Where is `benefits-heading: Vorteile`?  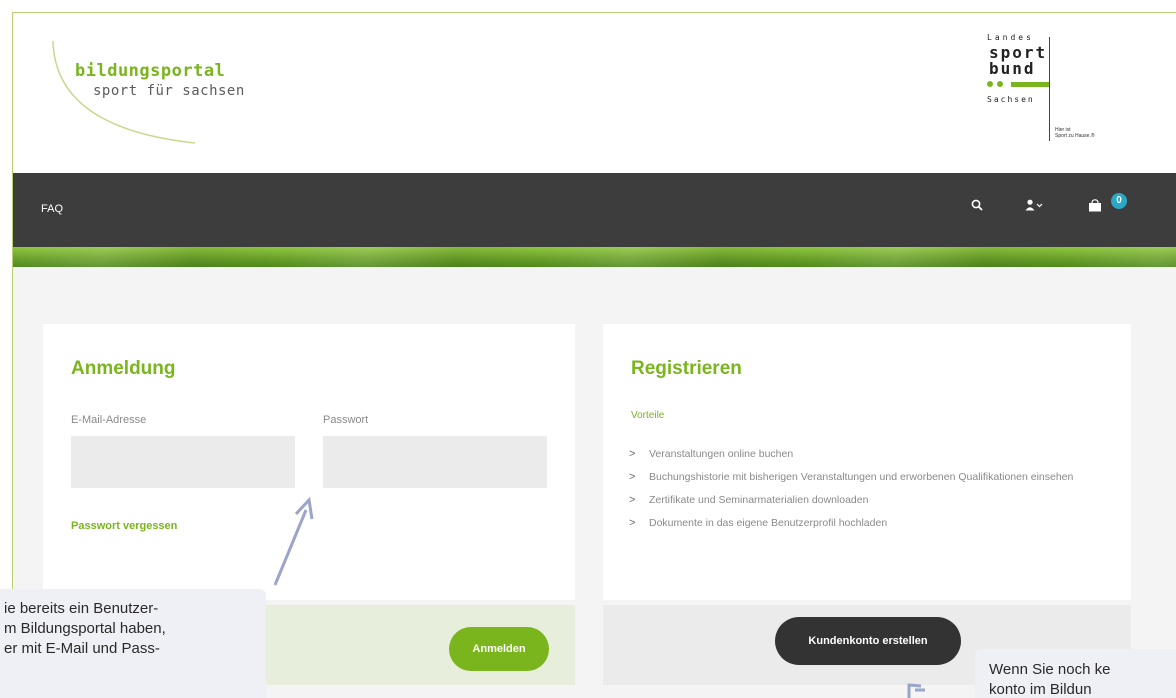
benefits-heading: Vorteile is located at coordinates (648, 415).